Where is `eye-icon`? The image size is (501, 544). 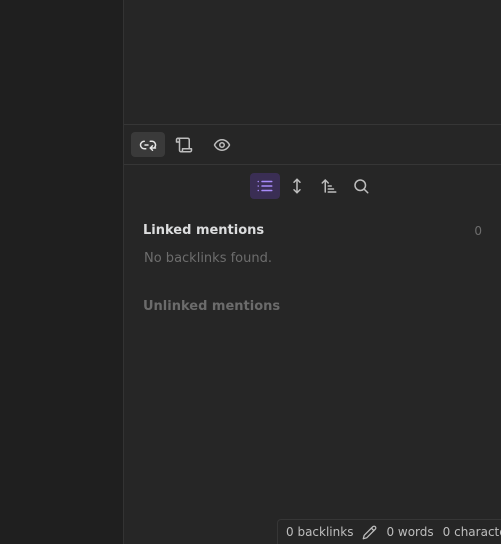
eye-icon is located at coordinates (222, 144).